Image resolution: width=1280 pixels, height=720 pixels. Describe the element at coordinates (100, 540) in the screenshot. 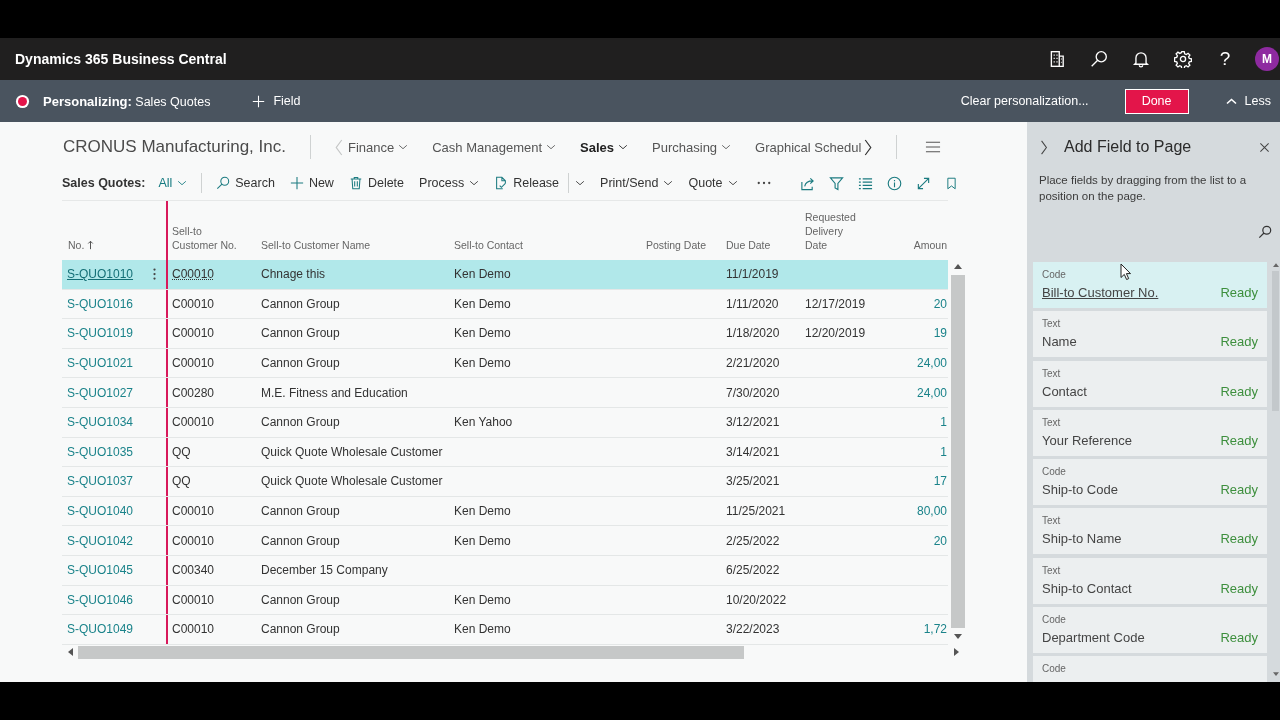

I see `record-link: S-QUO1042` at that location.